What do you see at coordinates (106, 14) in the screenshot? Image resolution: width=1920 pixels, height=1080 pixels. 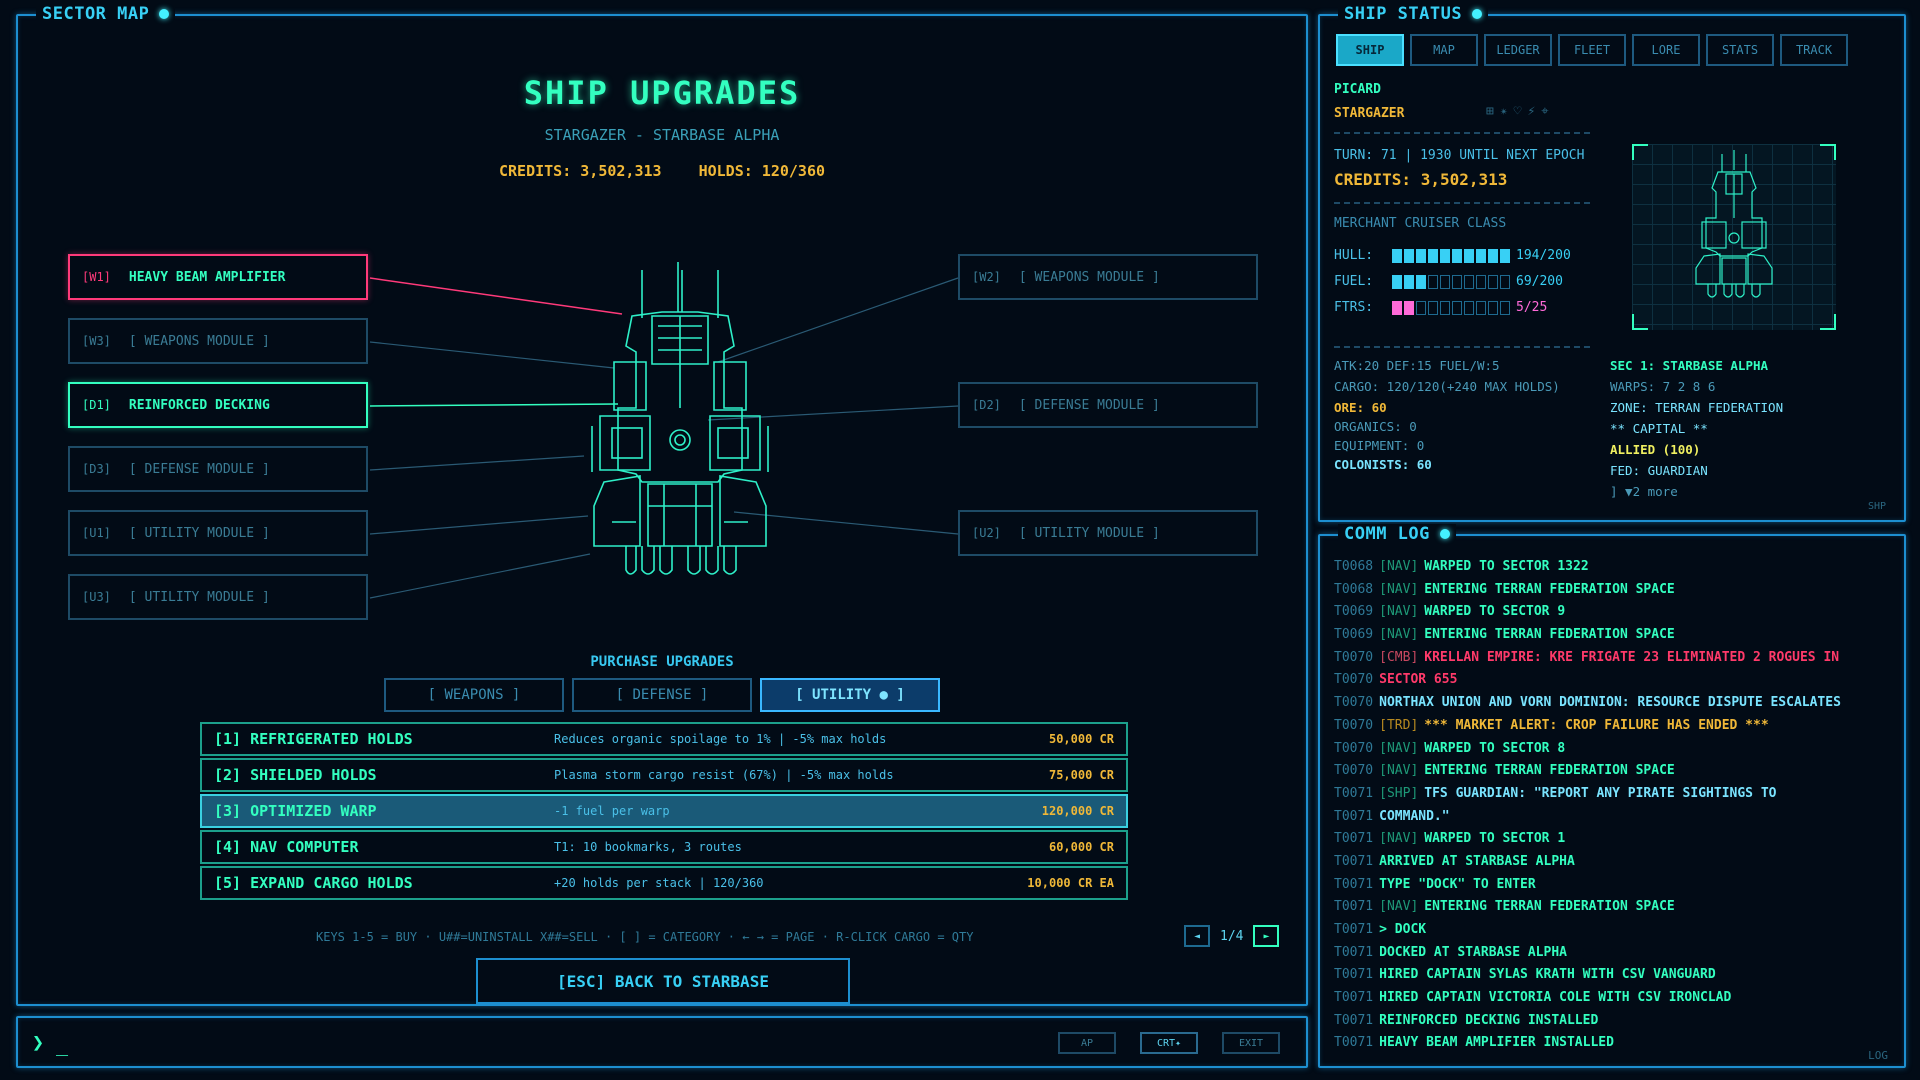 I see `sector-map-title: SECTOR MAP` at bounding box center [106, 14].